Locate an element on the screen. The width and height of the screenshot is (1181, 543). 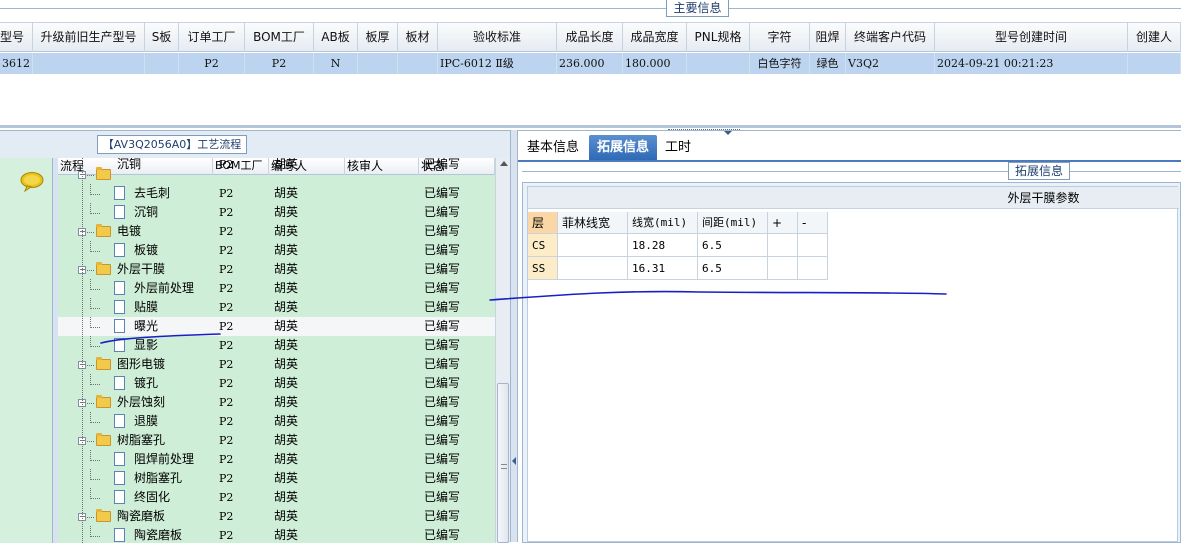
col-header-bom-factory: BOM工厂 is located at coordinates (279, 37).